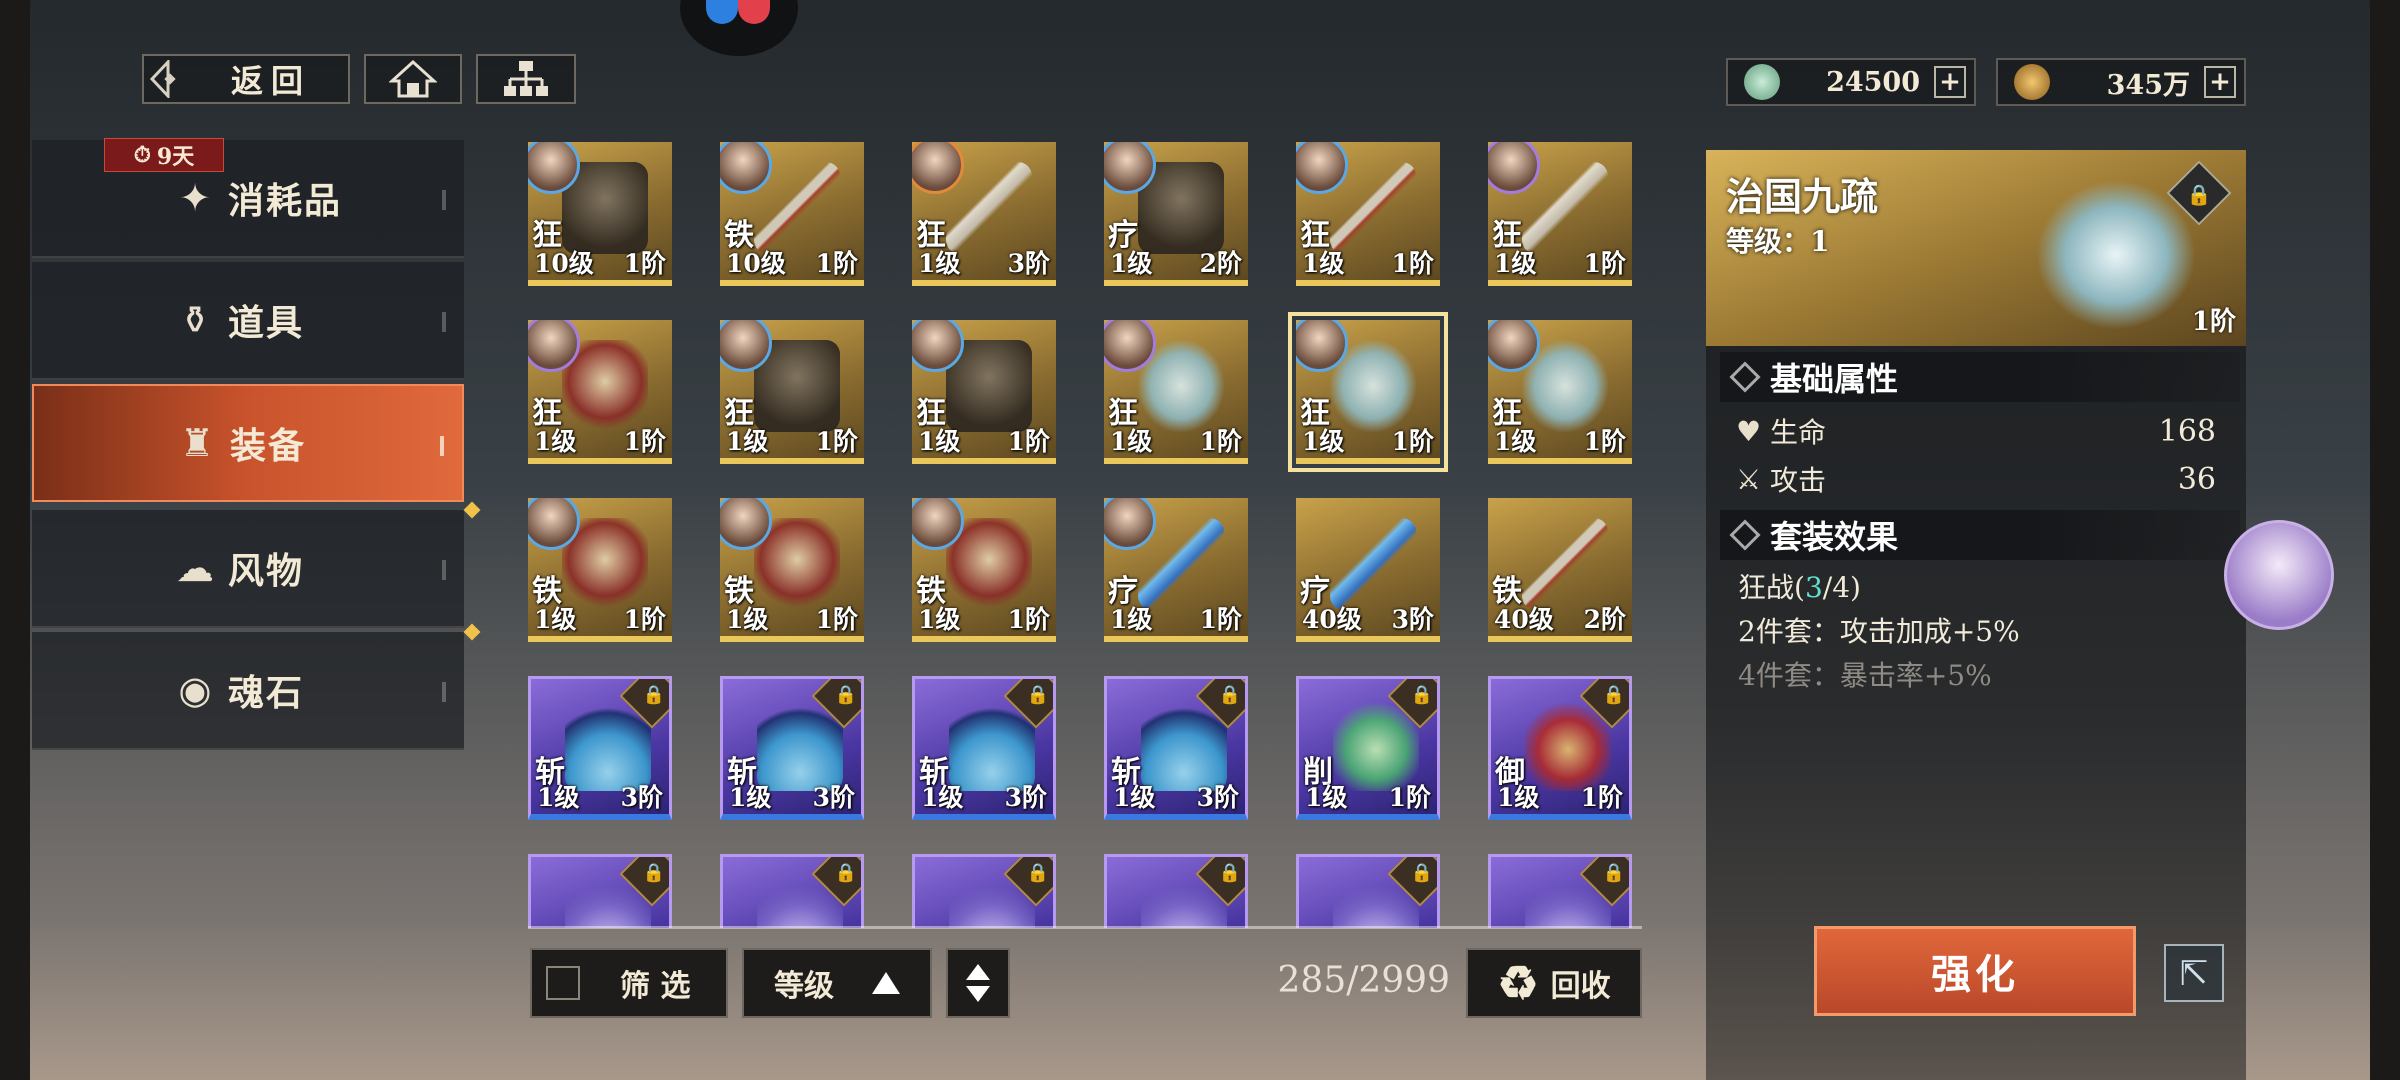 The width and height of the screenshot is (2400, 1080). I want to click on set-total: /4), so click(1841, 587).